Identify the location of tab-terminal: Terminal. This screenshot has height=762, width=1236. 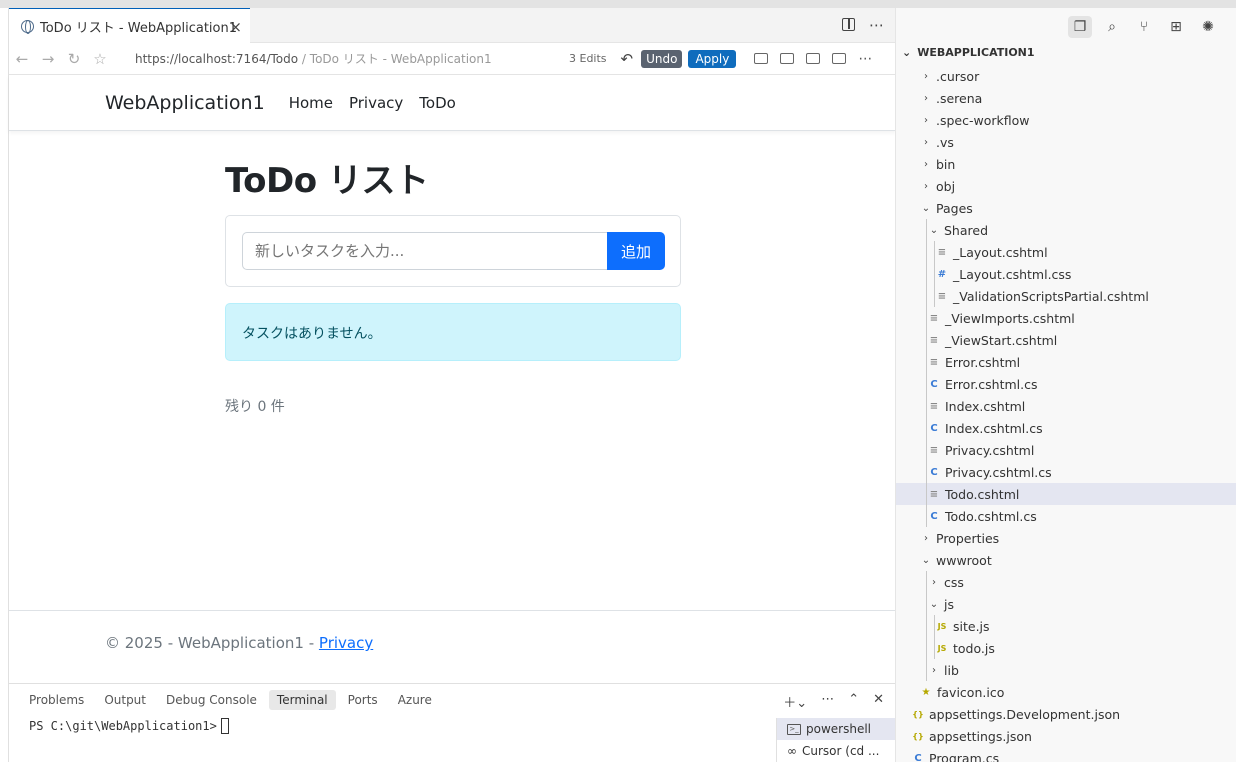
(302, 700).